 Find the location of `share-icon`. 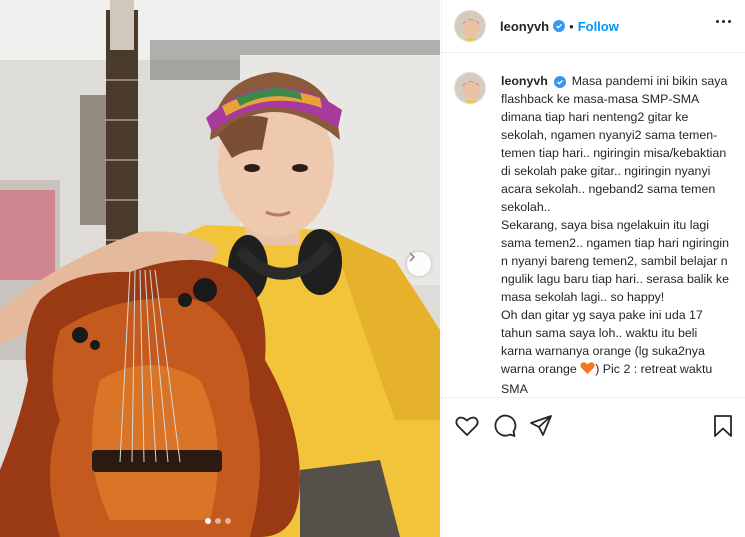

share-icon is located at coordinates (541, 425).